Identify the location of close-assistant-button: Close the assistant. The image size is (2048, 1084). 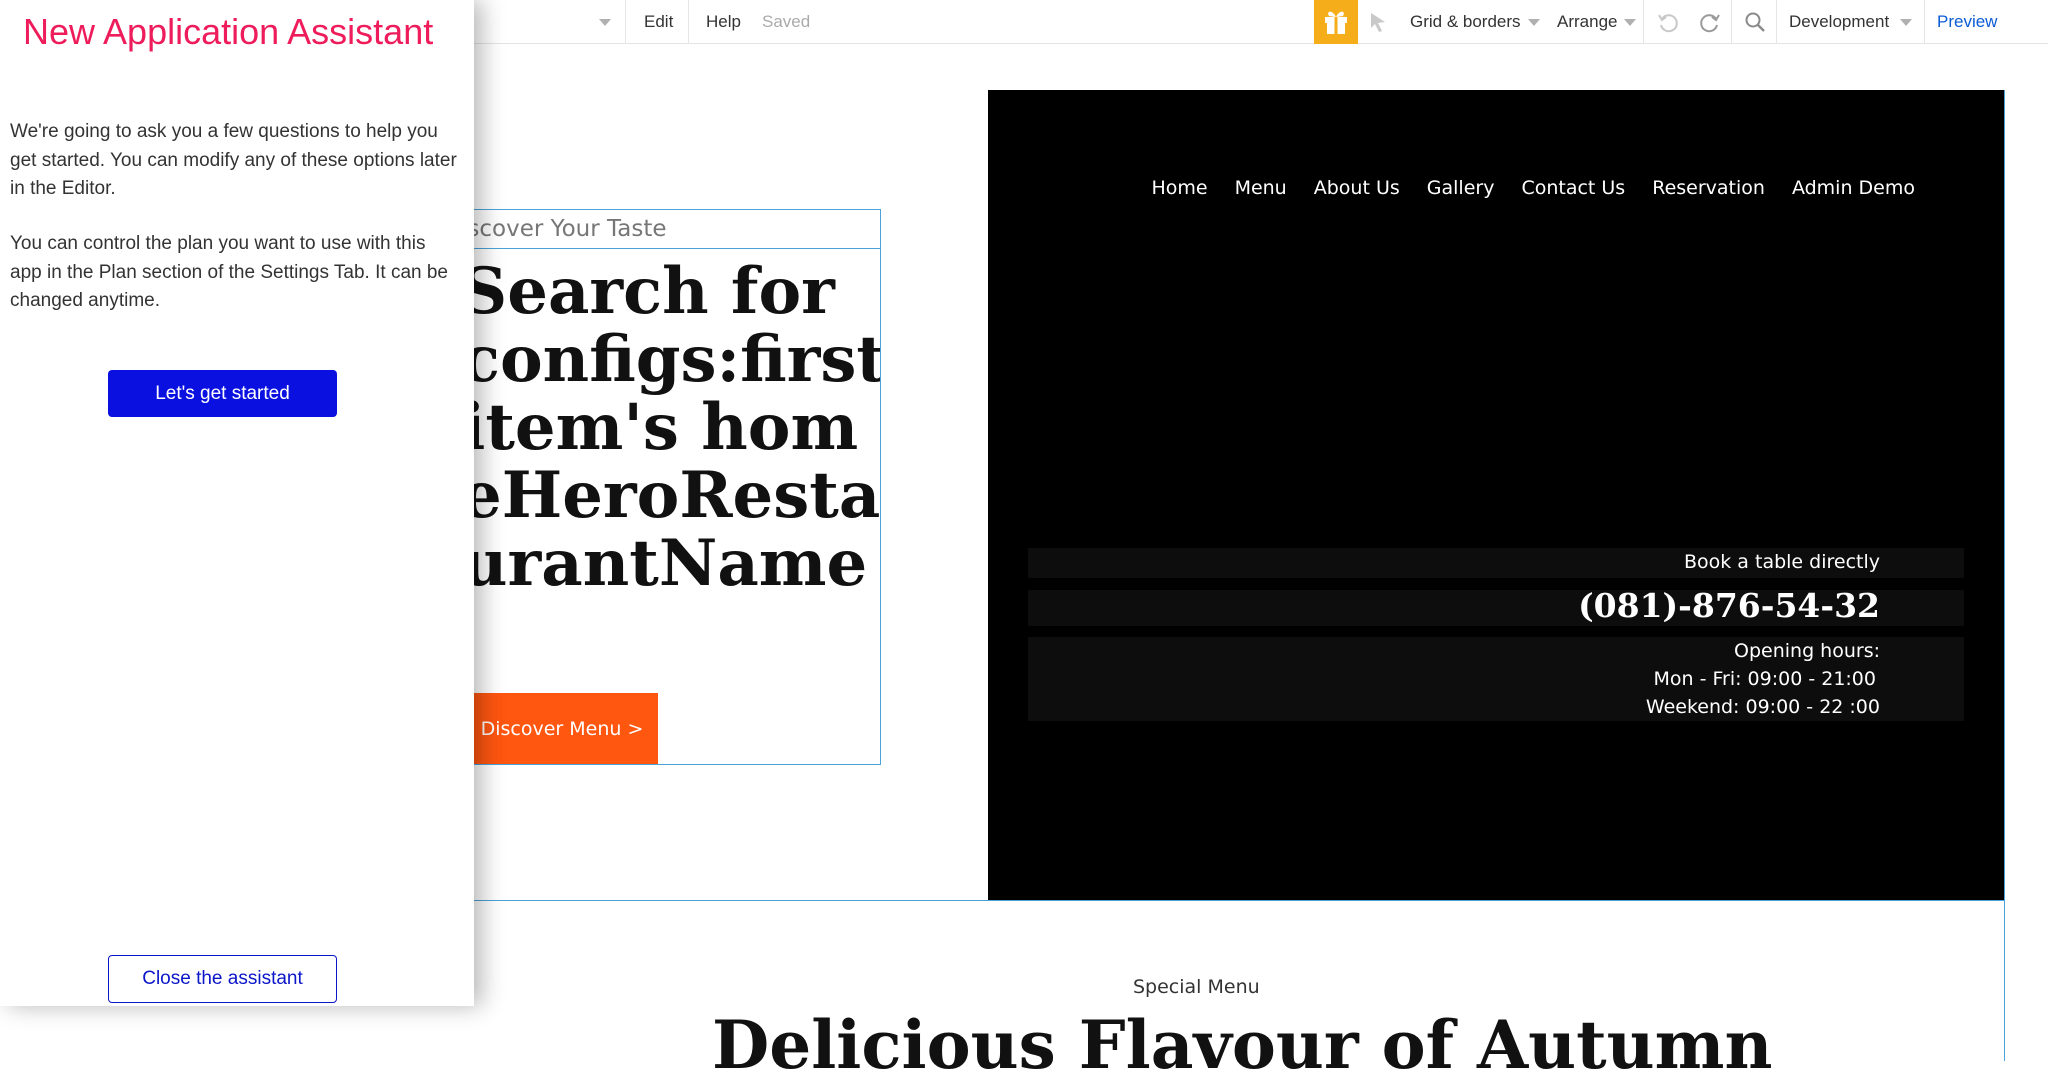
(222, 979).